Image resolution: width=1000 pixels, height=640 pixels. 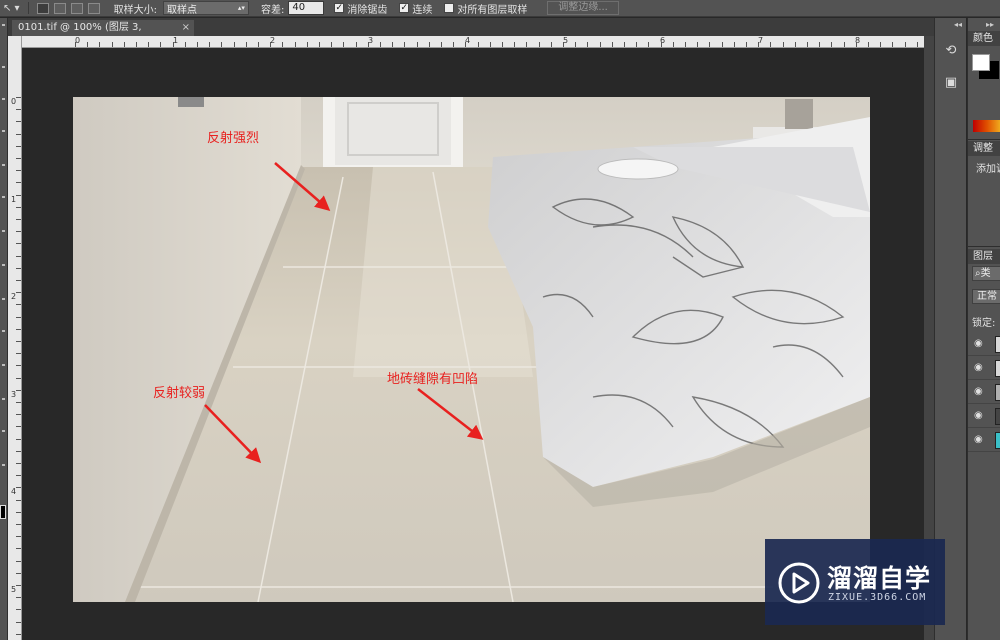 What do you see at coordinates (951, 51) in the screenshot?
I see `history-icon: ⟲` at bounding box center [951, 51].